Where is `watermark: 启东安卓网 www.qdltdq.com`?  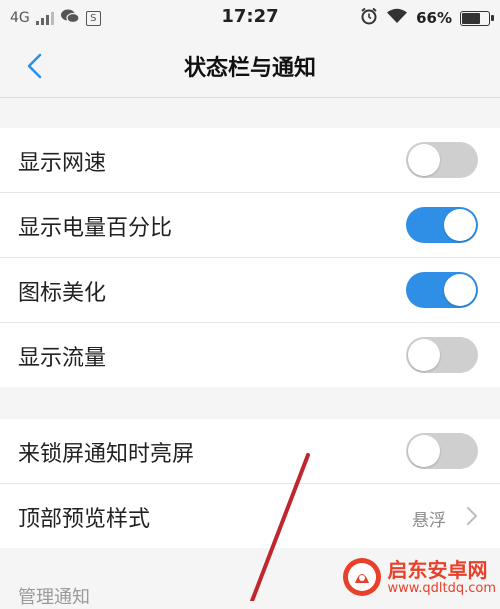
watermark: 启东安卓网 www.qdltdq.com is located at coordinates (419, 577).